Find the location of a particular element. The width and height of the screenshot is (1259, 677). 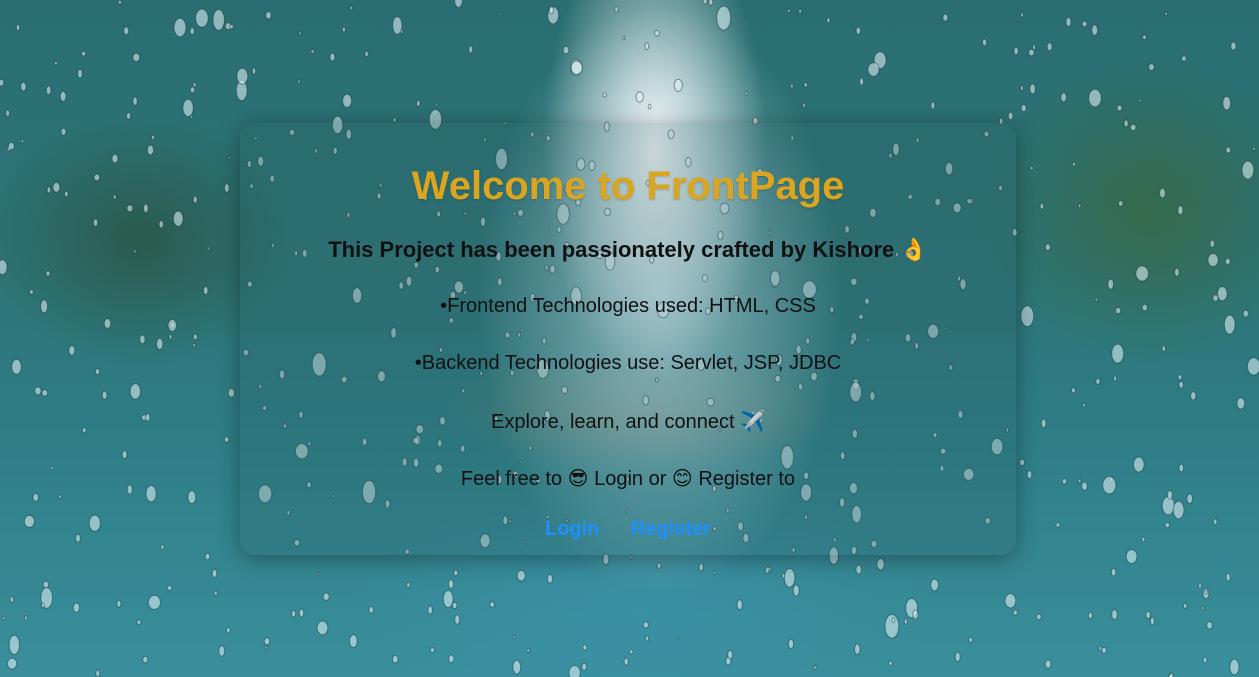

sunglasses-face-icon: 😎 is located at coordinates (578, 478).